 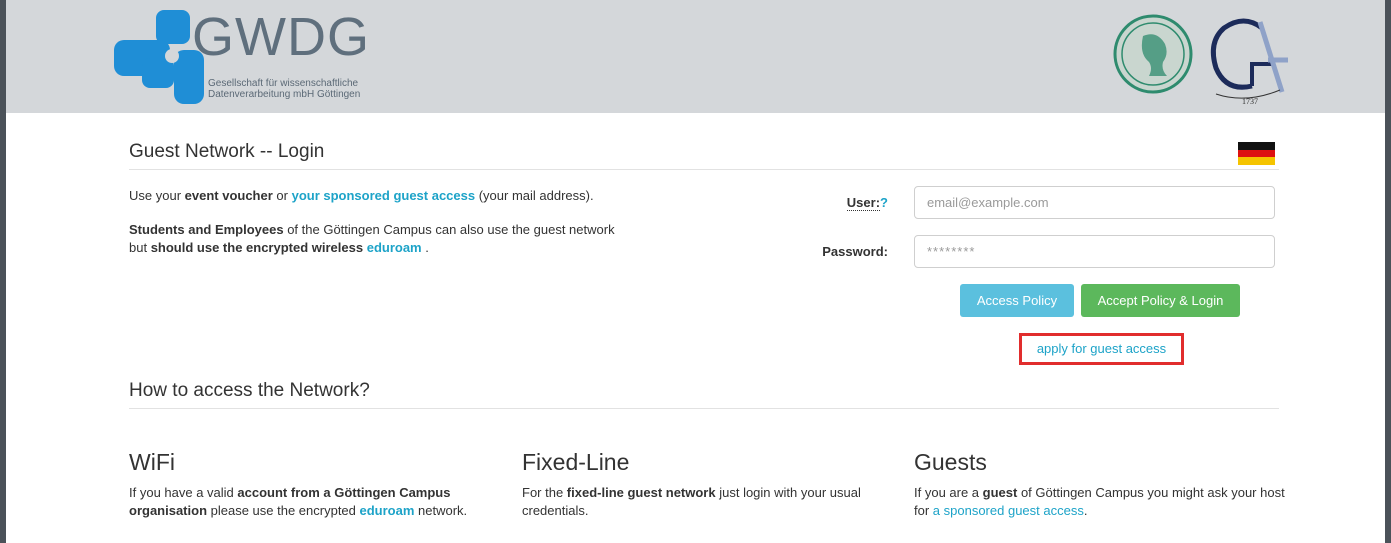 What do you see at coordinates (1249, 62) in the screenshot?
I see `goettingen-university-logo-icon: 1737` at bounding box center [1249, 62].